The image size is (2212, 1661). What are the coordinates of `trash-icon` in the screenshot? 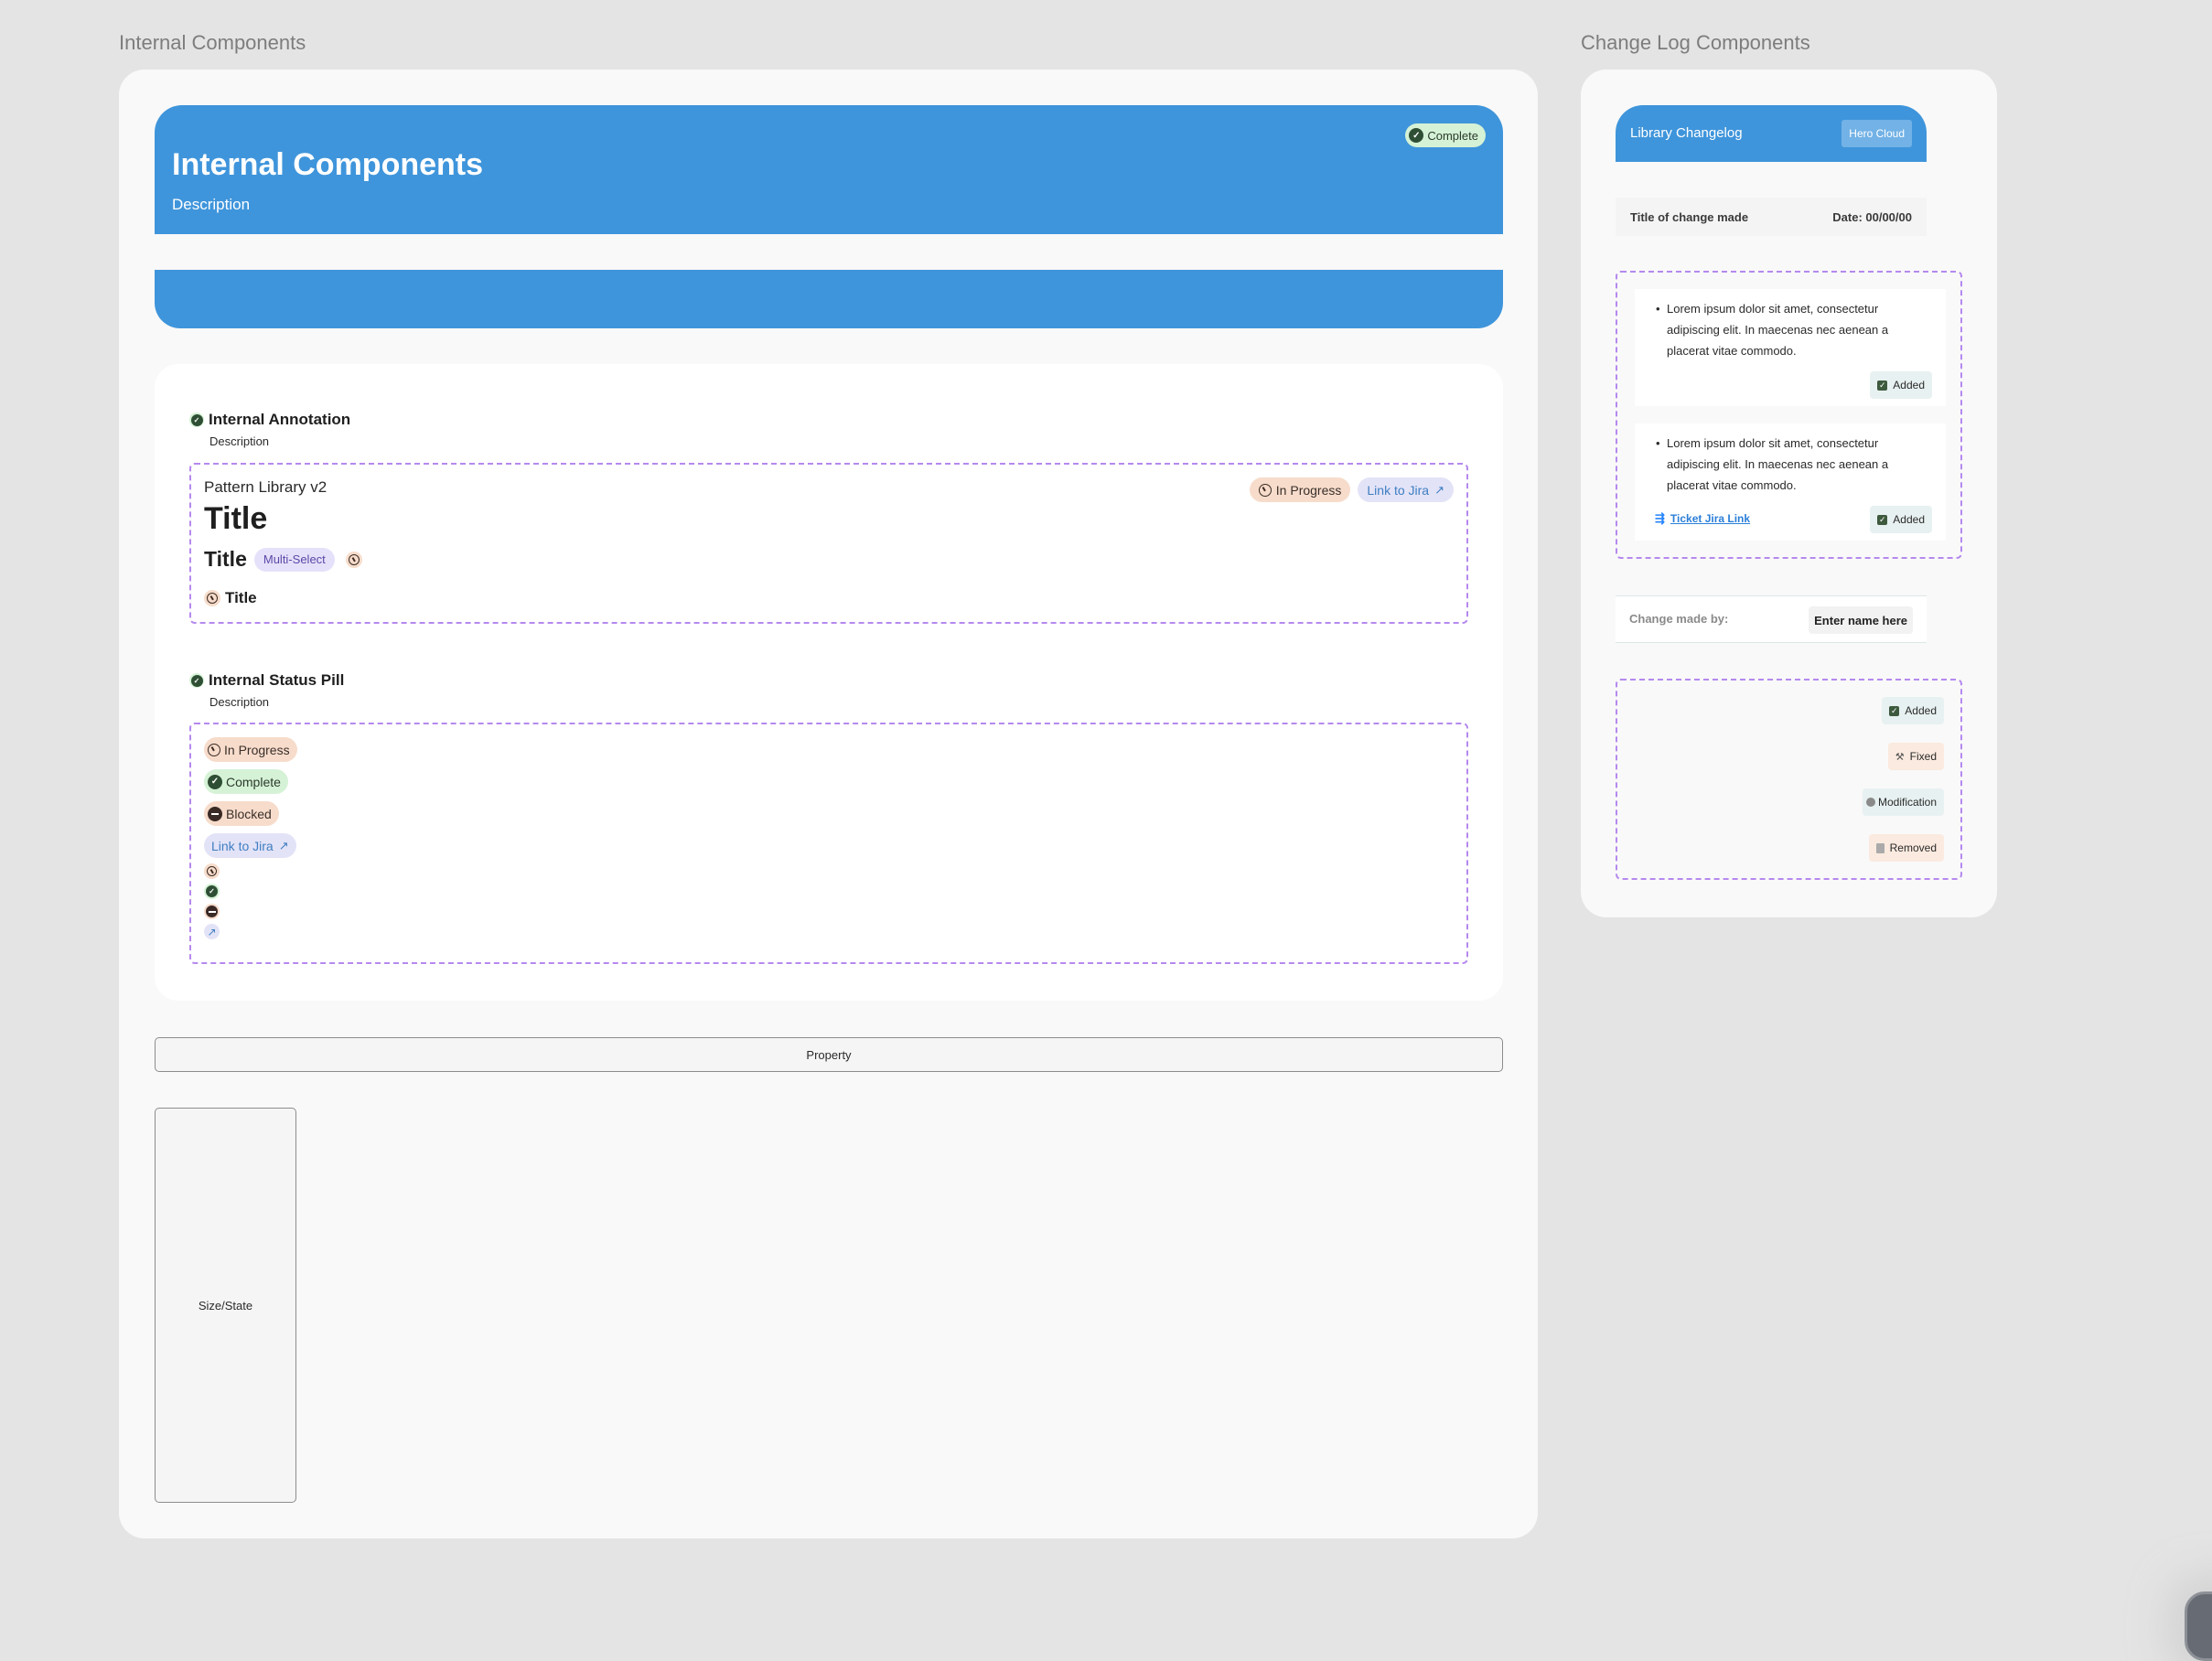 It's located at (1879, 847).